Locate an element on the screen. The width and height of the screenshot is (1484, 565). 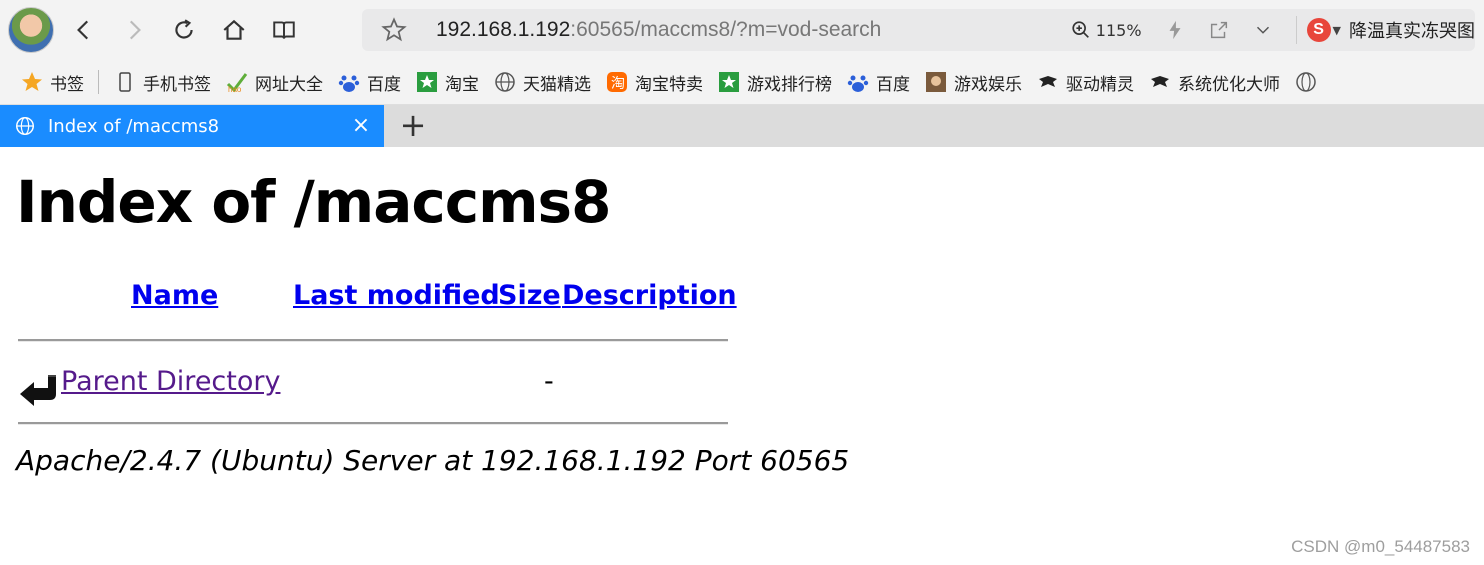
column-header-description: Description is located at coordinates (649, 295).